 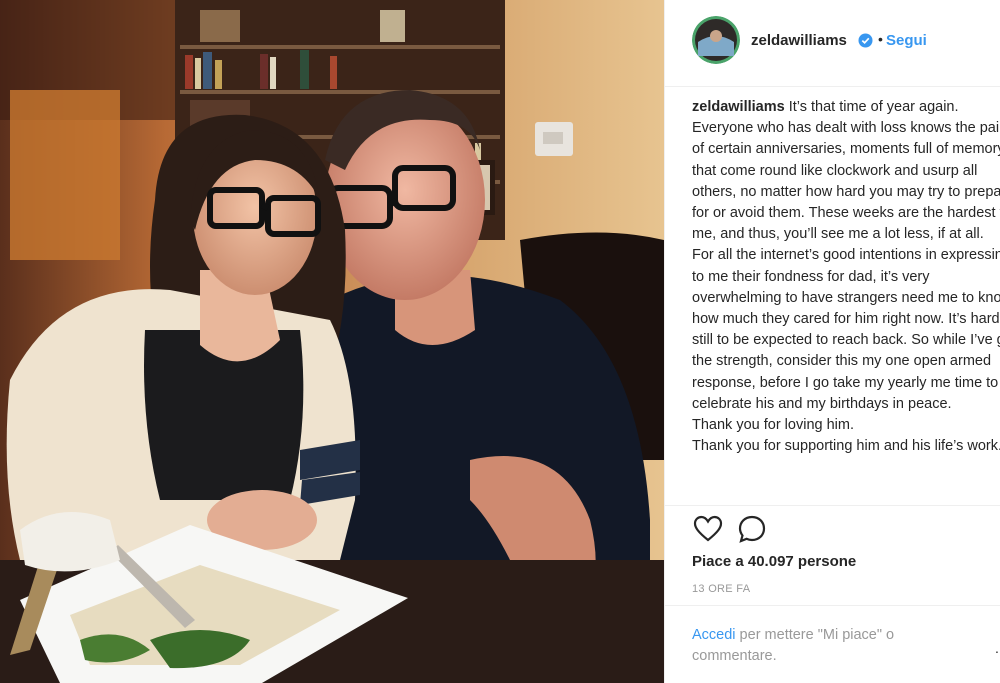 I want to click on verified-badge-icon, so click(x=865, y=40).